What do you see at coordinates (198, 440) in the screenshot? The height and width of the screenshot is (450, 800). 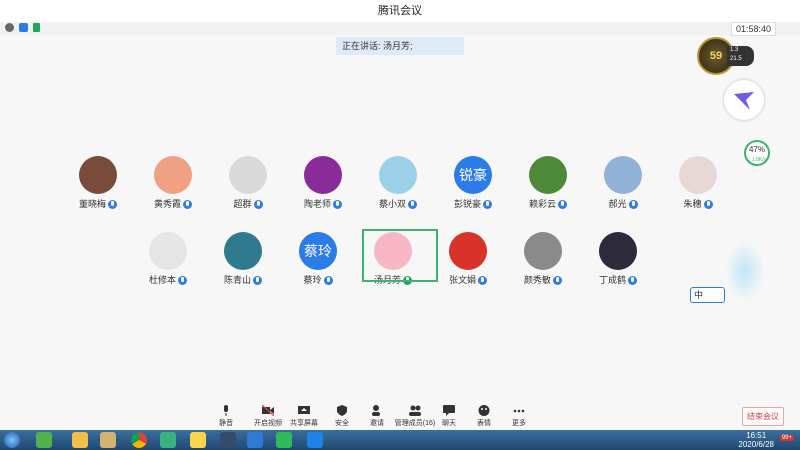 I see `qq-icon` at bounding box center [198, 440].